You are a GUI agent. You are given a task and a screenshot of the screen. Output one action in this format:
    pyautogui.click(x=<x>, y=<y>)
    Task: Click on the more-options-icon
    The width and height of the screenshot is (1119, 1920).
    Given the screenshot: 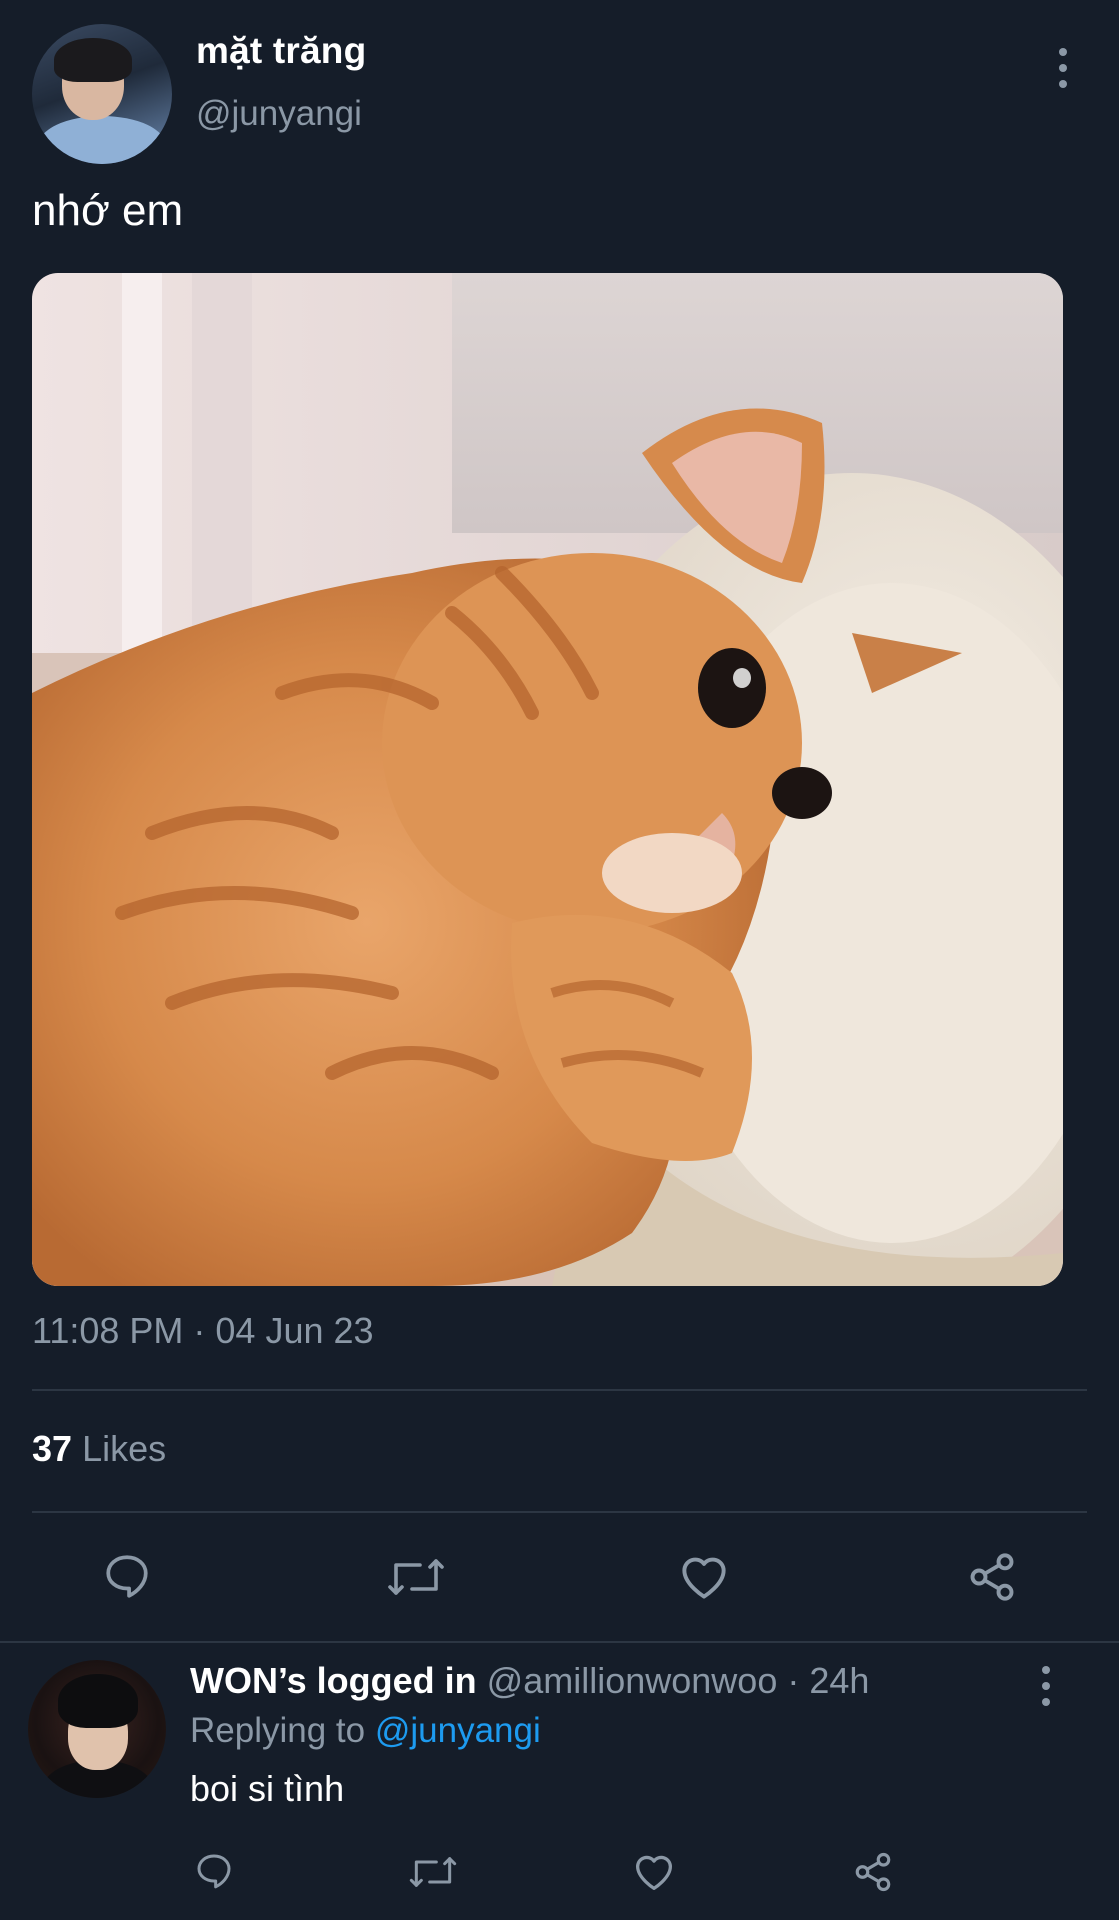 What is the action you would take?
    pyautogui.click(x=1063, y=68)
    